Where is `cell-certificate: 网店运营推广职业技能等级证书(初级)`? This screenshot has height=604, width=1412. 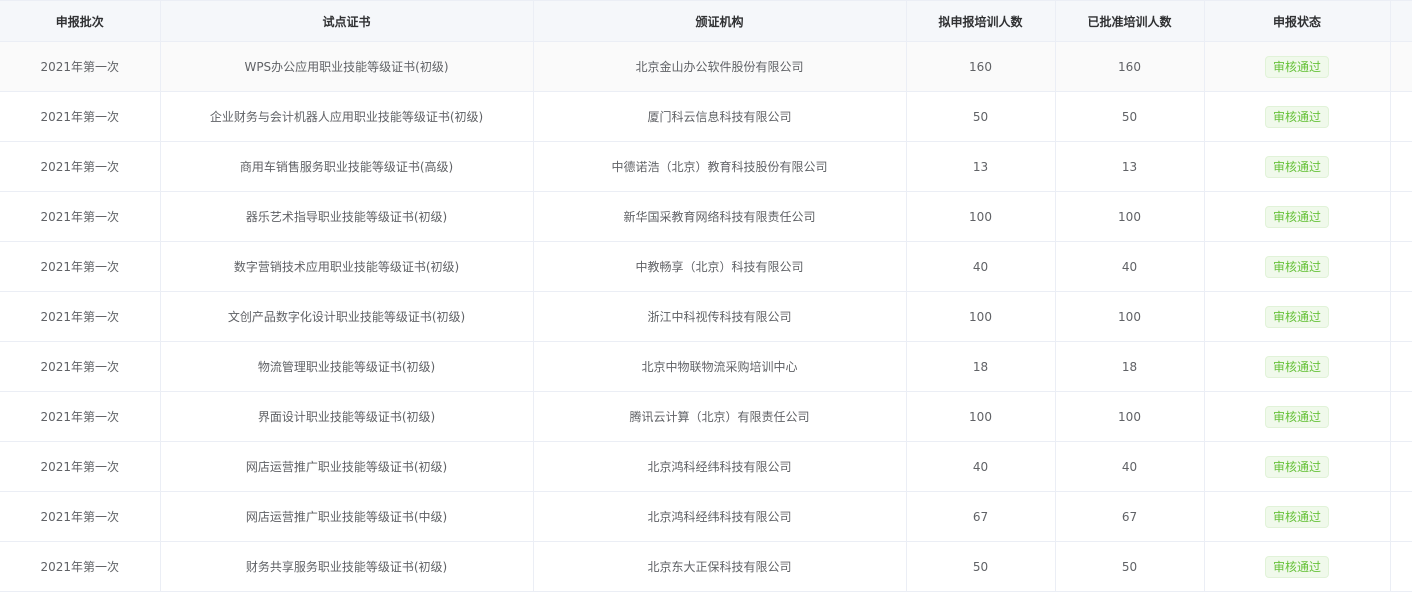
cell-certificate: 网店运营推广职业技能等级证书(初级) is located at coordinates (347, 466).